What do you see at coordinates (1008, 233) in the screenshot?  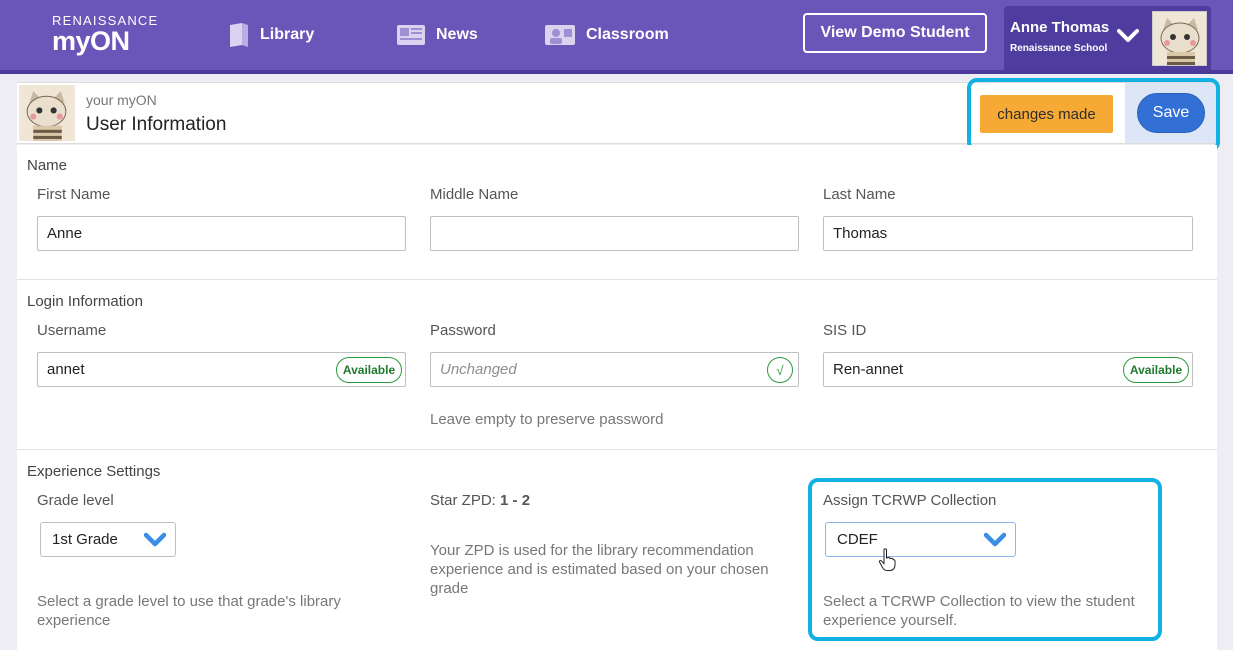 I see `last-name-field` at bounding box center [1008, 233].